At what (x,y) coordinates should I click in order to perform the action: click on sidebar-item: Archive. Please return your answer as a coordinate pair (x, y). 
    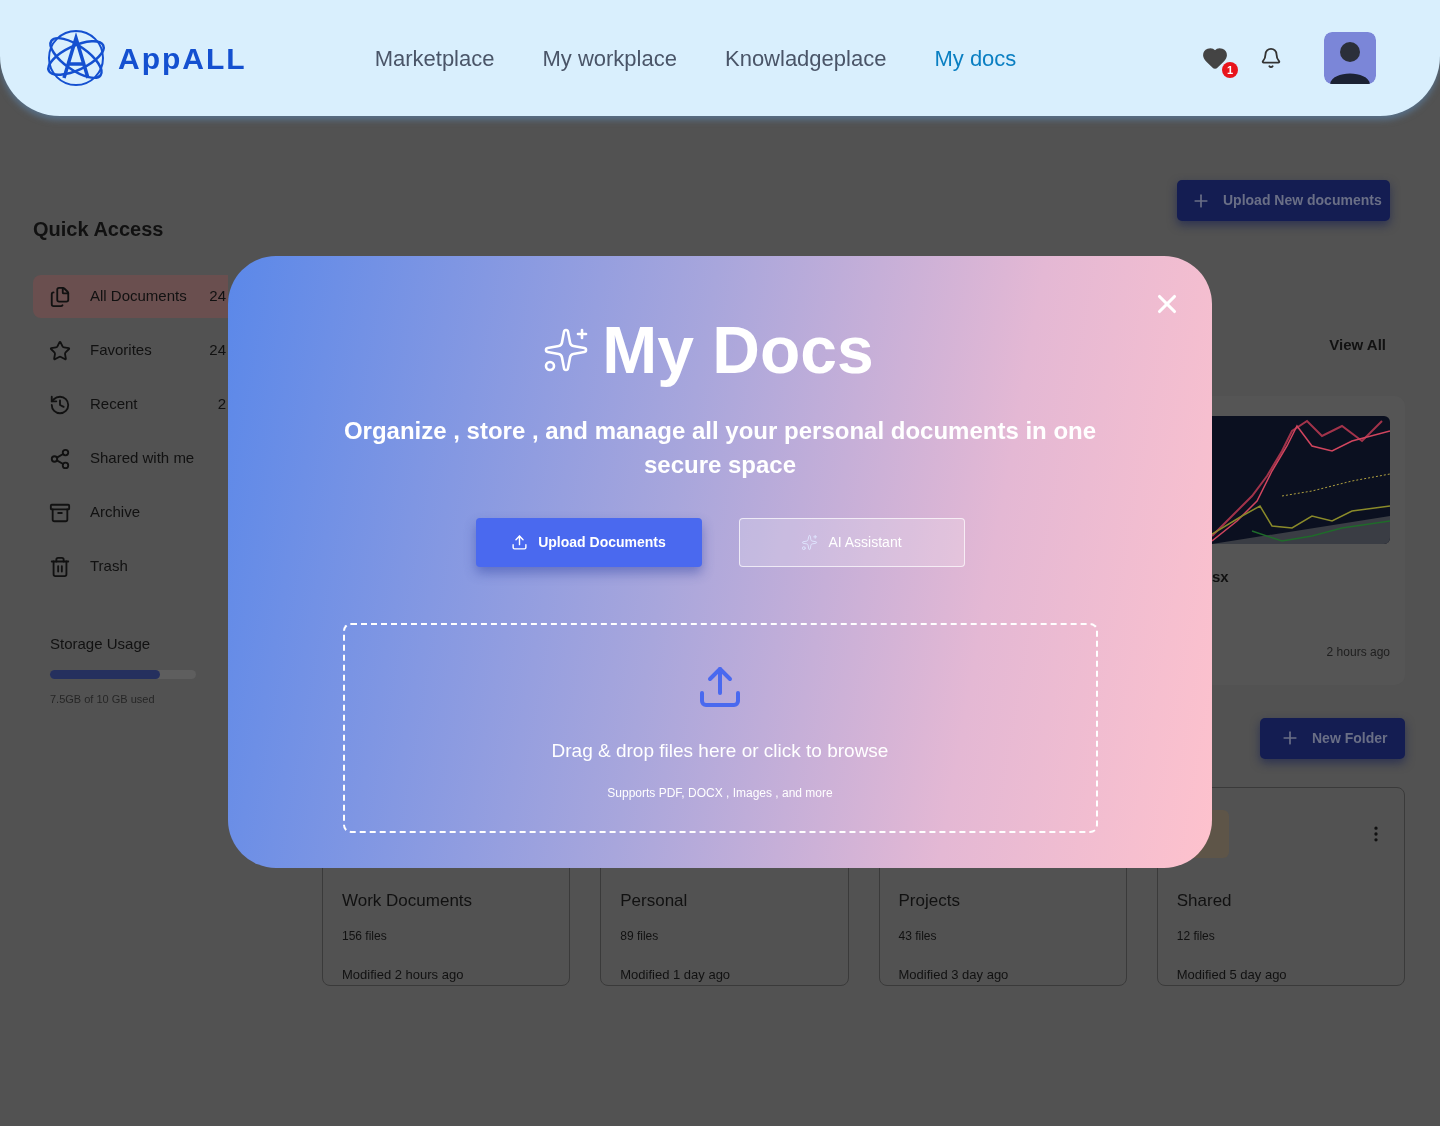
    Looking at the image, I should click on (130, 512).